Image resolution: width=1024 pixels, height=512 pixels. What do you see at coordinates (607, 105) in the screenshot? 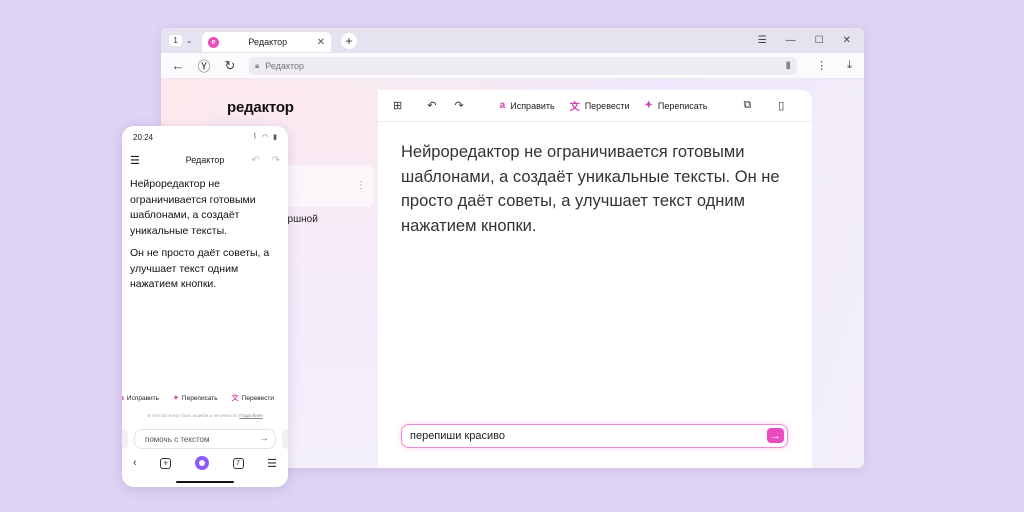
I see `translate-label: Перевести` at bounding box center [607, 105].